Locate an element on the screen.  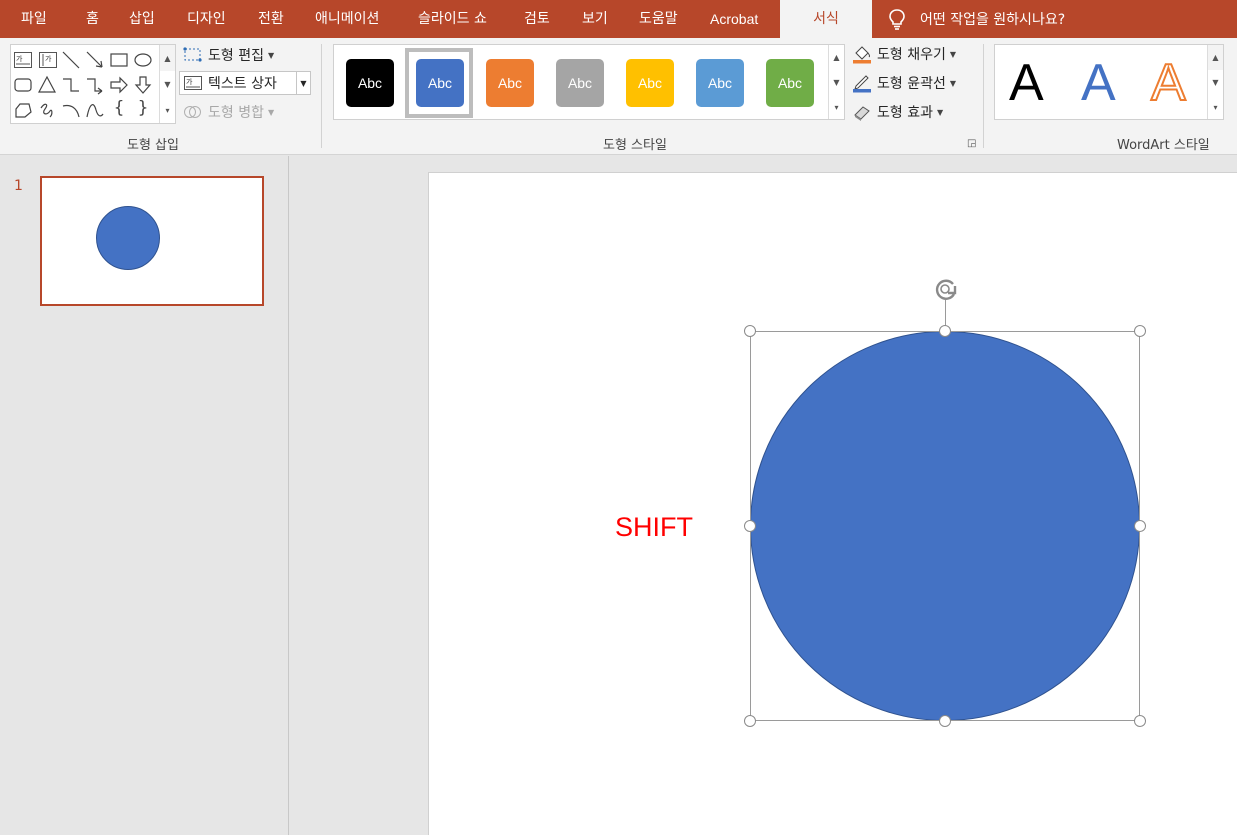
tell-me-search: 어떤 작업을 원하시나요? is located at coordinates (976, 19).